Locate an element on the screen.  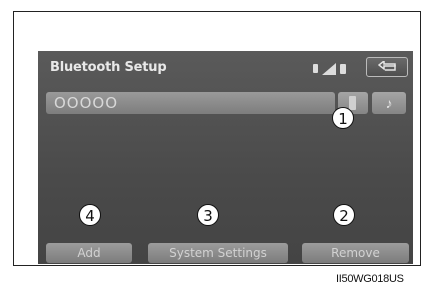
signal-icon is located at coordinates (329, 69).